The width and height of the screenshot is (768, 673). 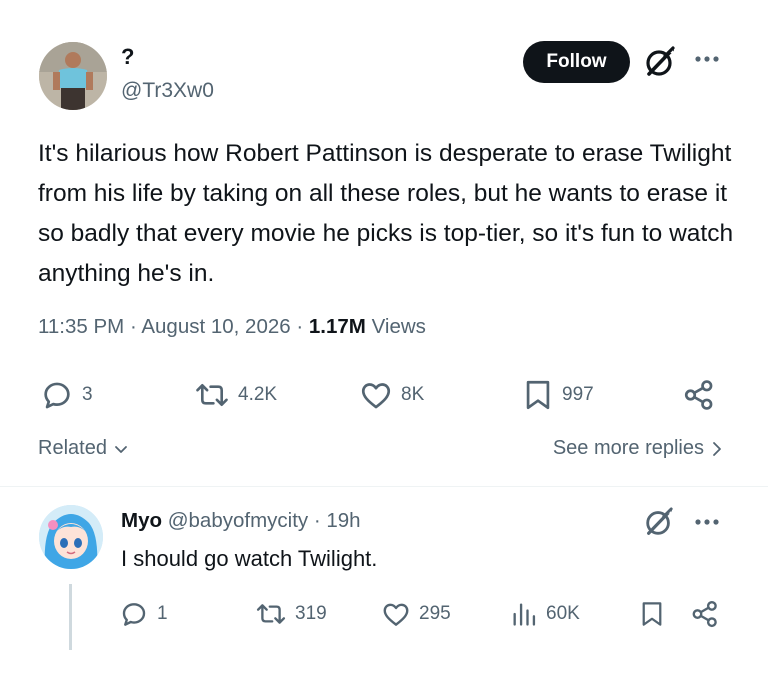 I want to click on share-button, so click(x=699, y=395).